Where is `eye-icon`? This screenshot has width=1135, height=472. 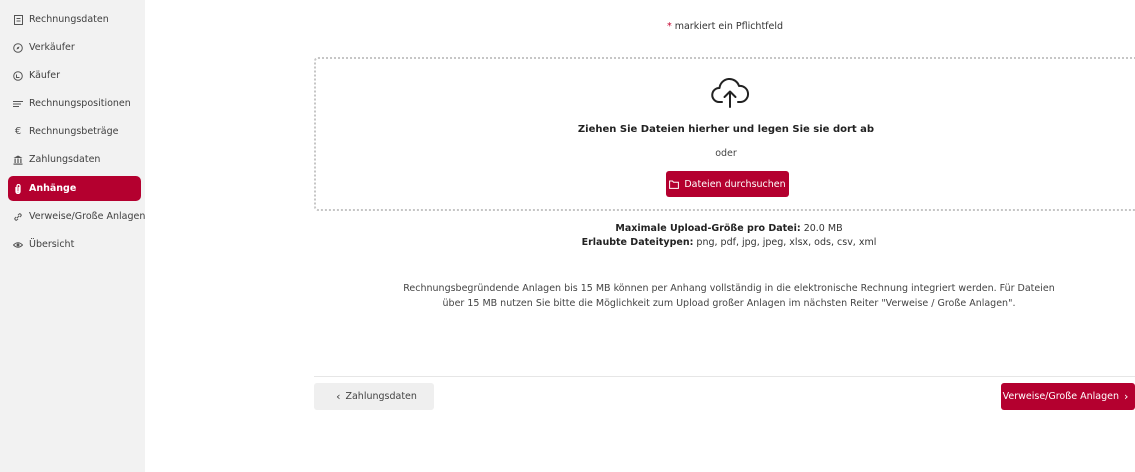 eye-icon is located at coordinates (18, 245).